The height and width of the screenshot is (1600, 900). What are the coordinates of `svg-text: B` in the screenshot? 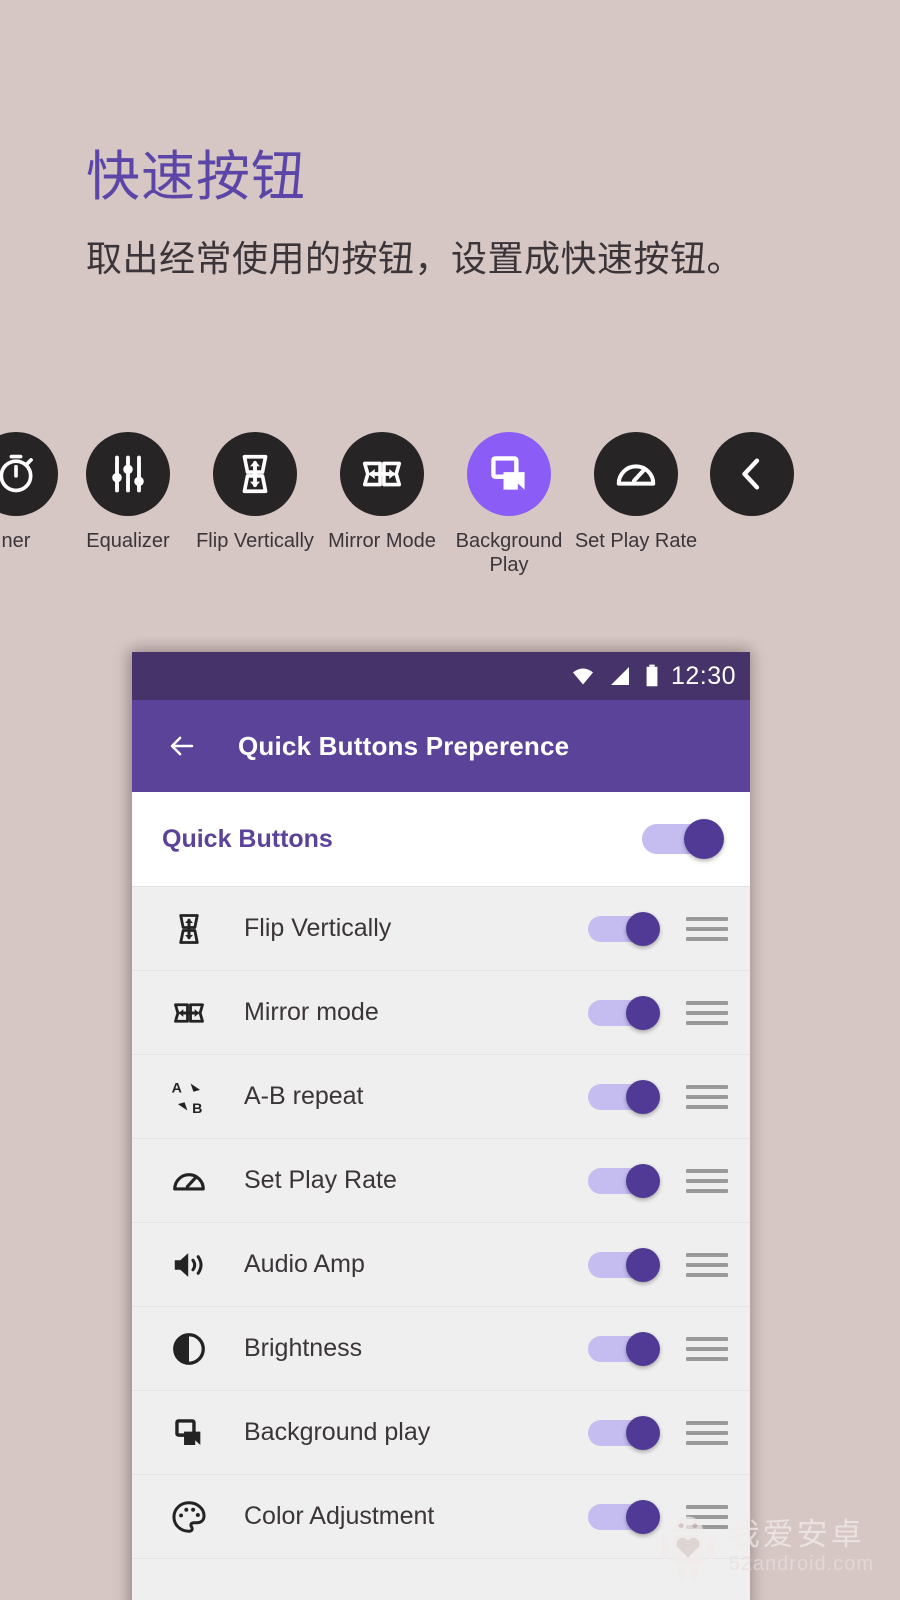 It's located at (197, 1107).